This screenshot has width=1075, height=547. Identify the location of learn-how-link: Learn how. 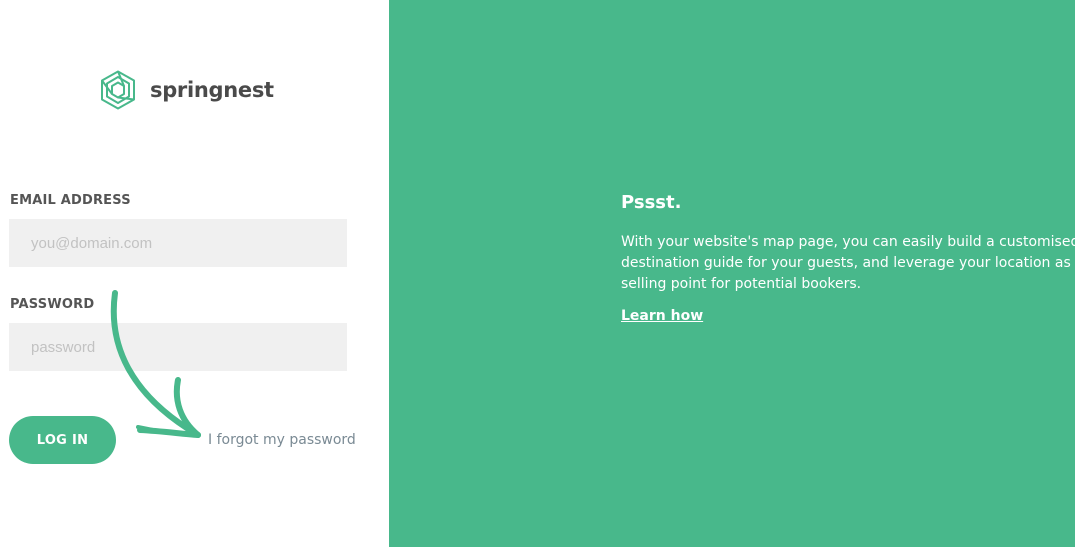
(662, 316).